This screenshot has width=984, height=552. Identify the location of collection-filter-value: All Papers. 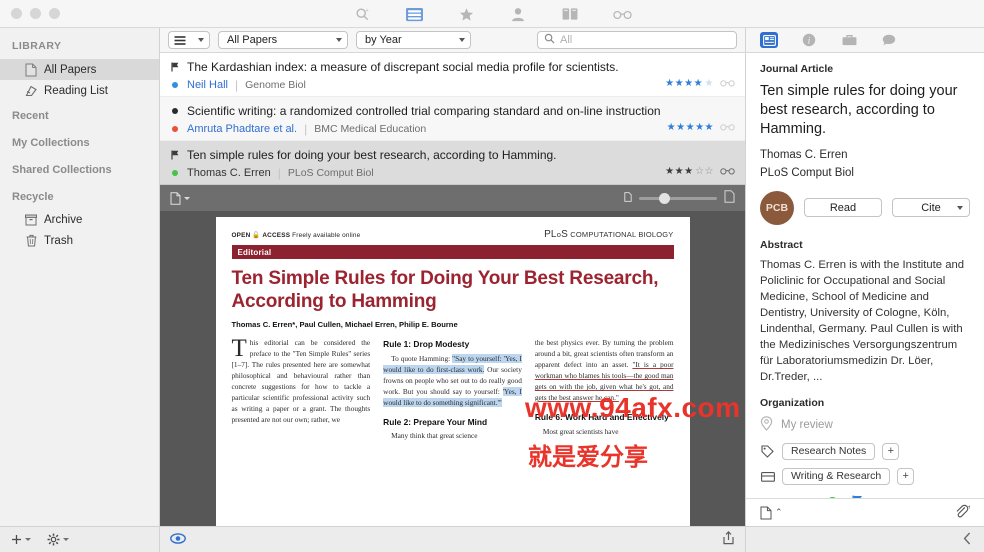
(252, 40).